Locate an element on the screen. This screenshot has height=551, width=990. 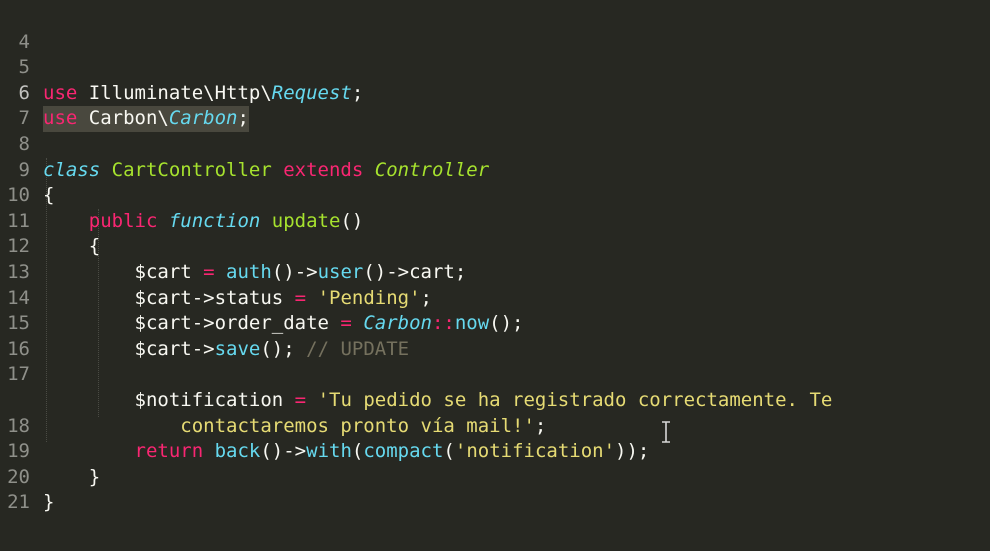
code-line: 20 } is located at coordinates (495, 476).